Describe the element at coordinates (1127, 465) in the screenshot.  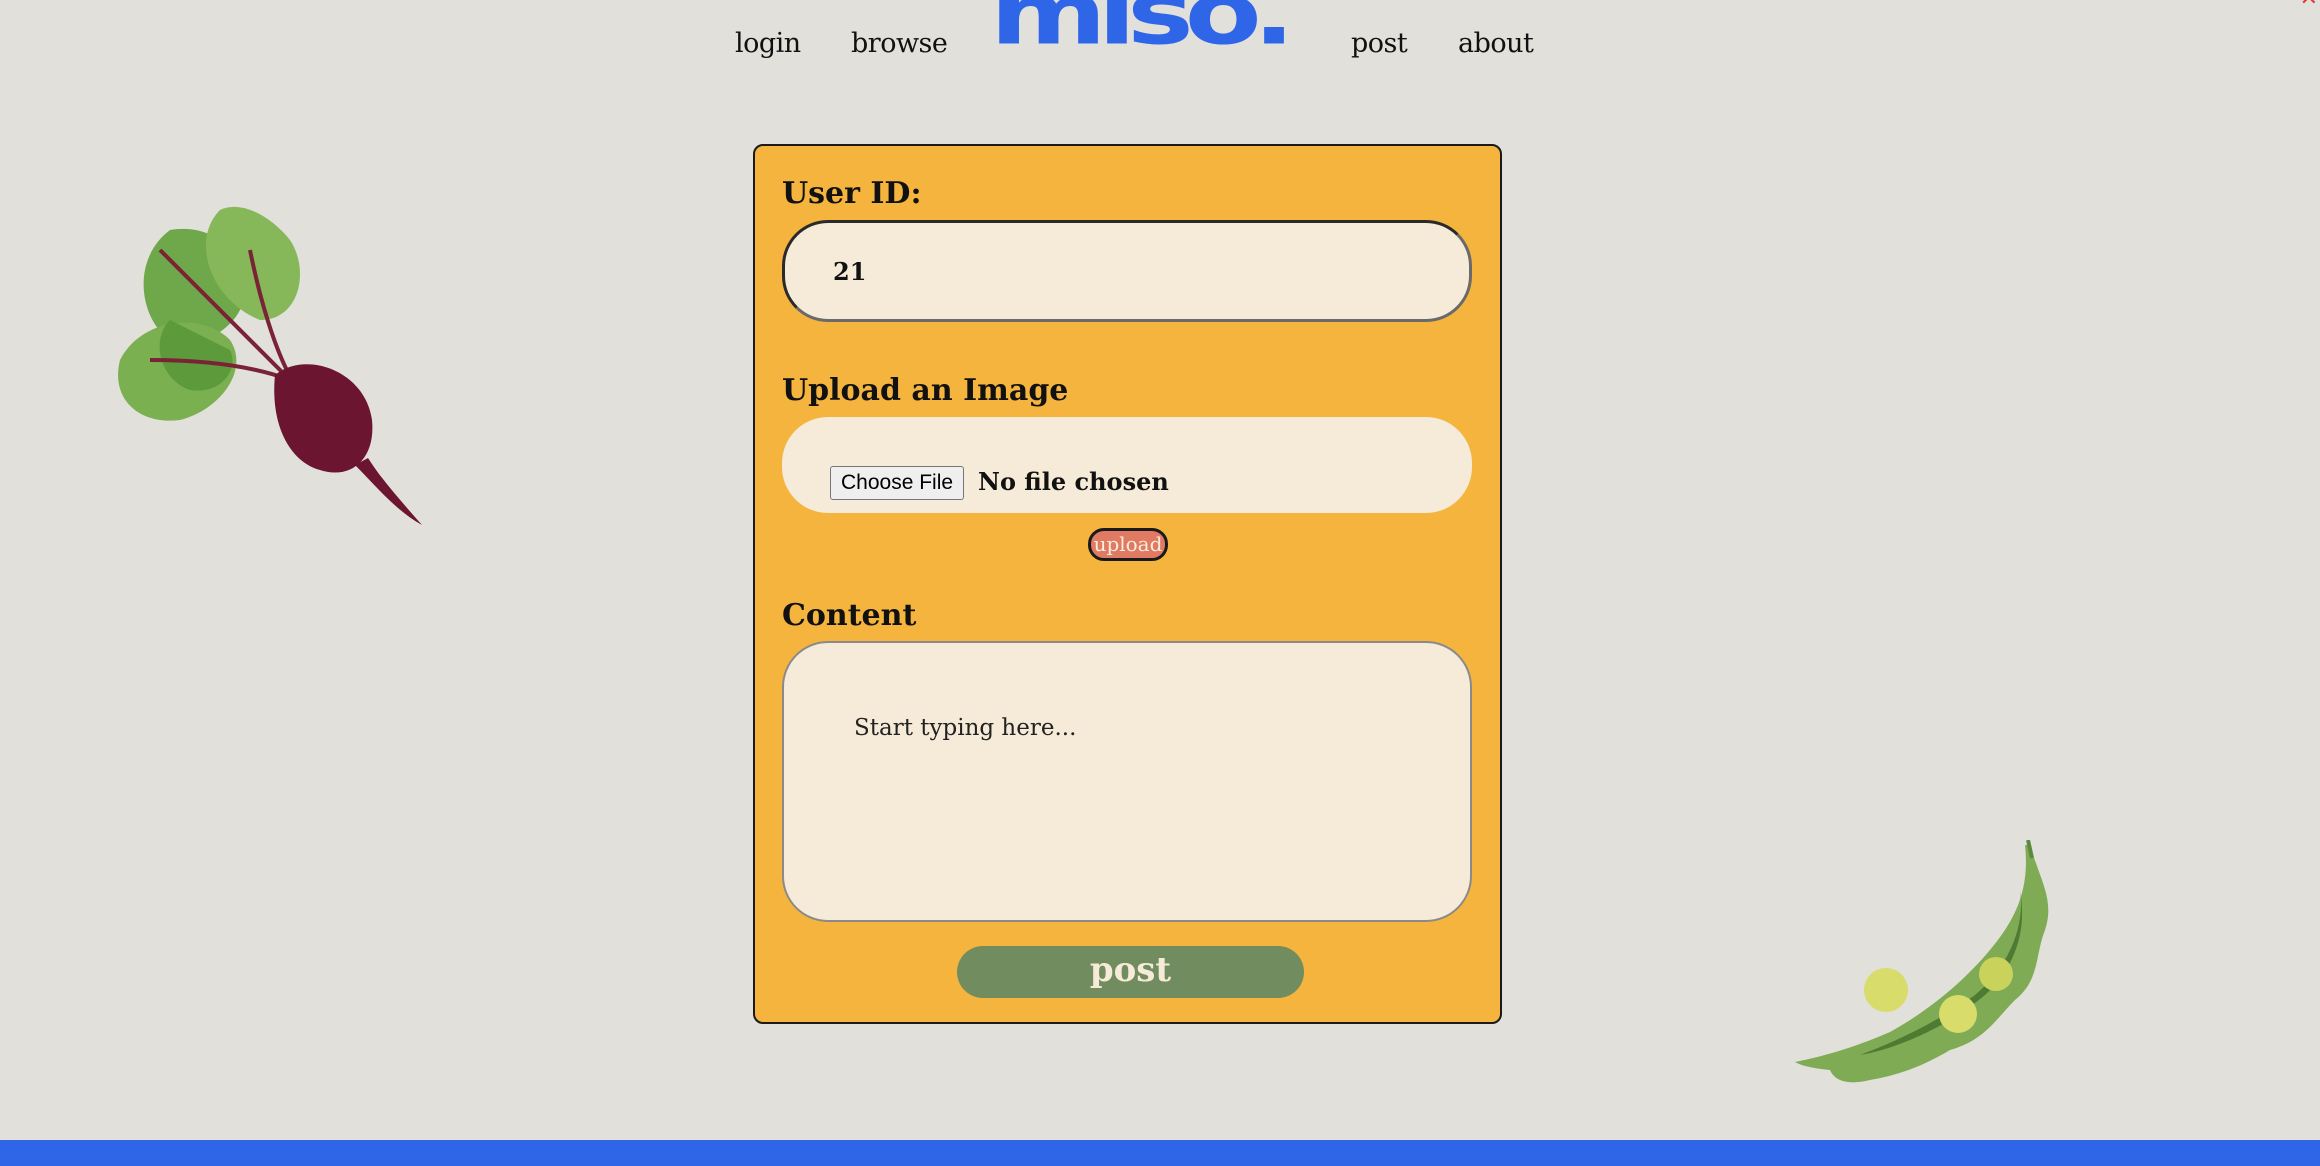
I see `file-upload-box: Choose File No file chosen` at that location.